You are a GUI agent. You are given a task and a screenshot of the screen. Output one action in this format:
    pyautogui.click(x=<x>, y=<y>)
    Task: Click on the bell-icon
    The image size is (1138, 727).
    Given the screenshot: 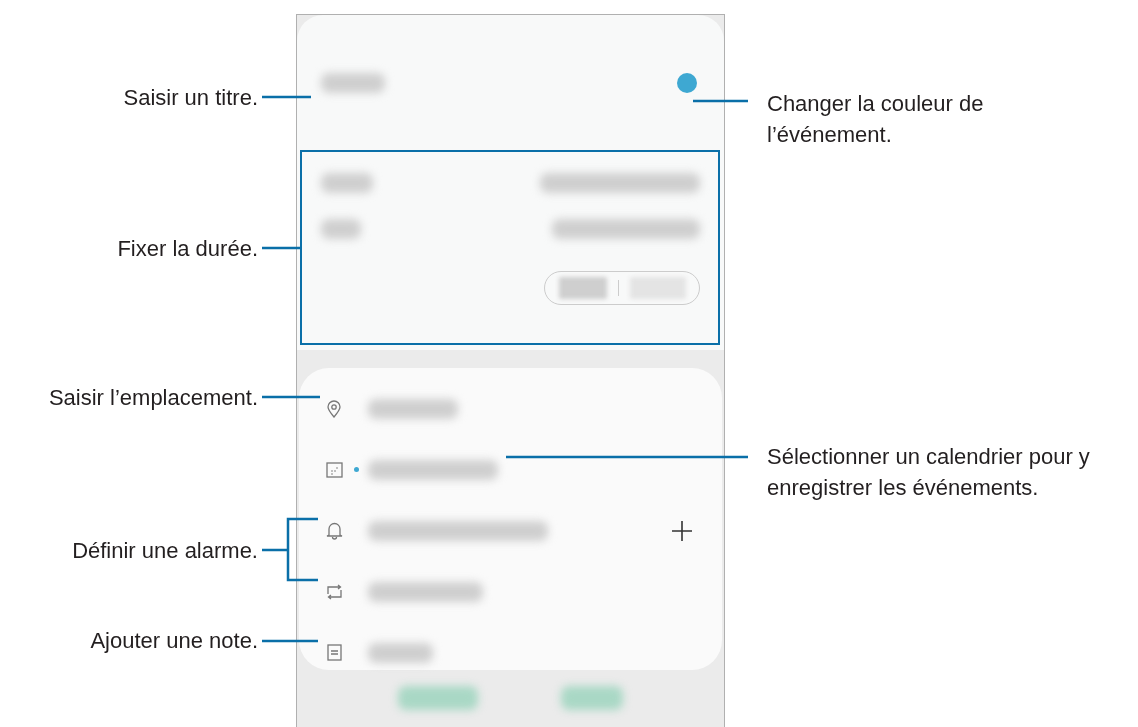 What is the action you would take?
    pyautogui.click(x=334, y=530)
    